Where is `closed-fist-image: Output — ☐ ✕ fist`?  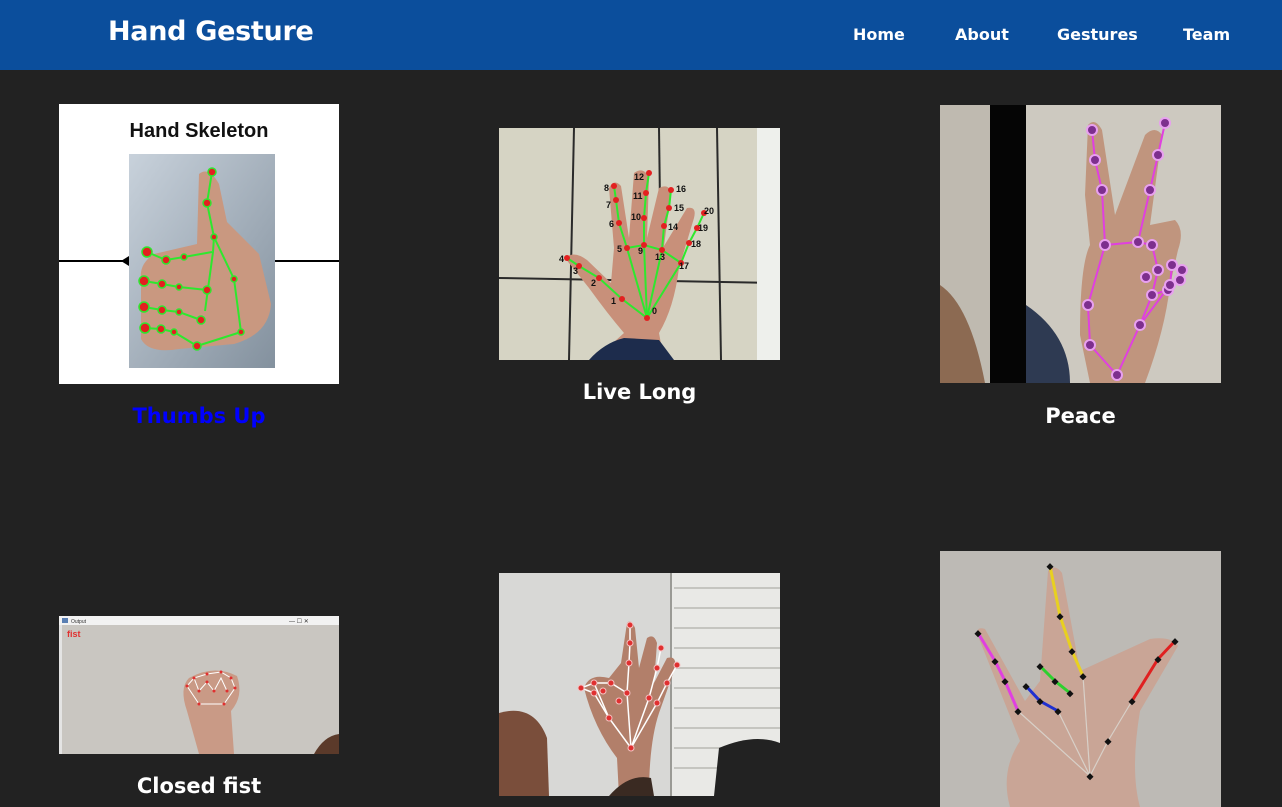
closed-fist-image: Output — ☐ ✕ fist is located at coordinates (199, 685).